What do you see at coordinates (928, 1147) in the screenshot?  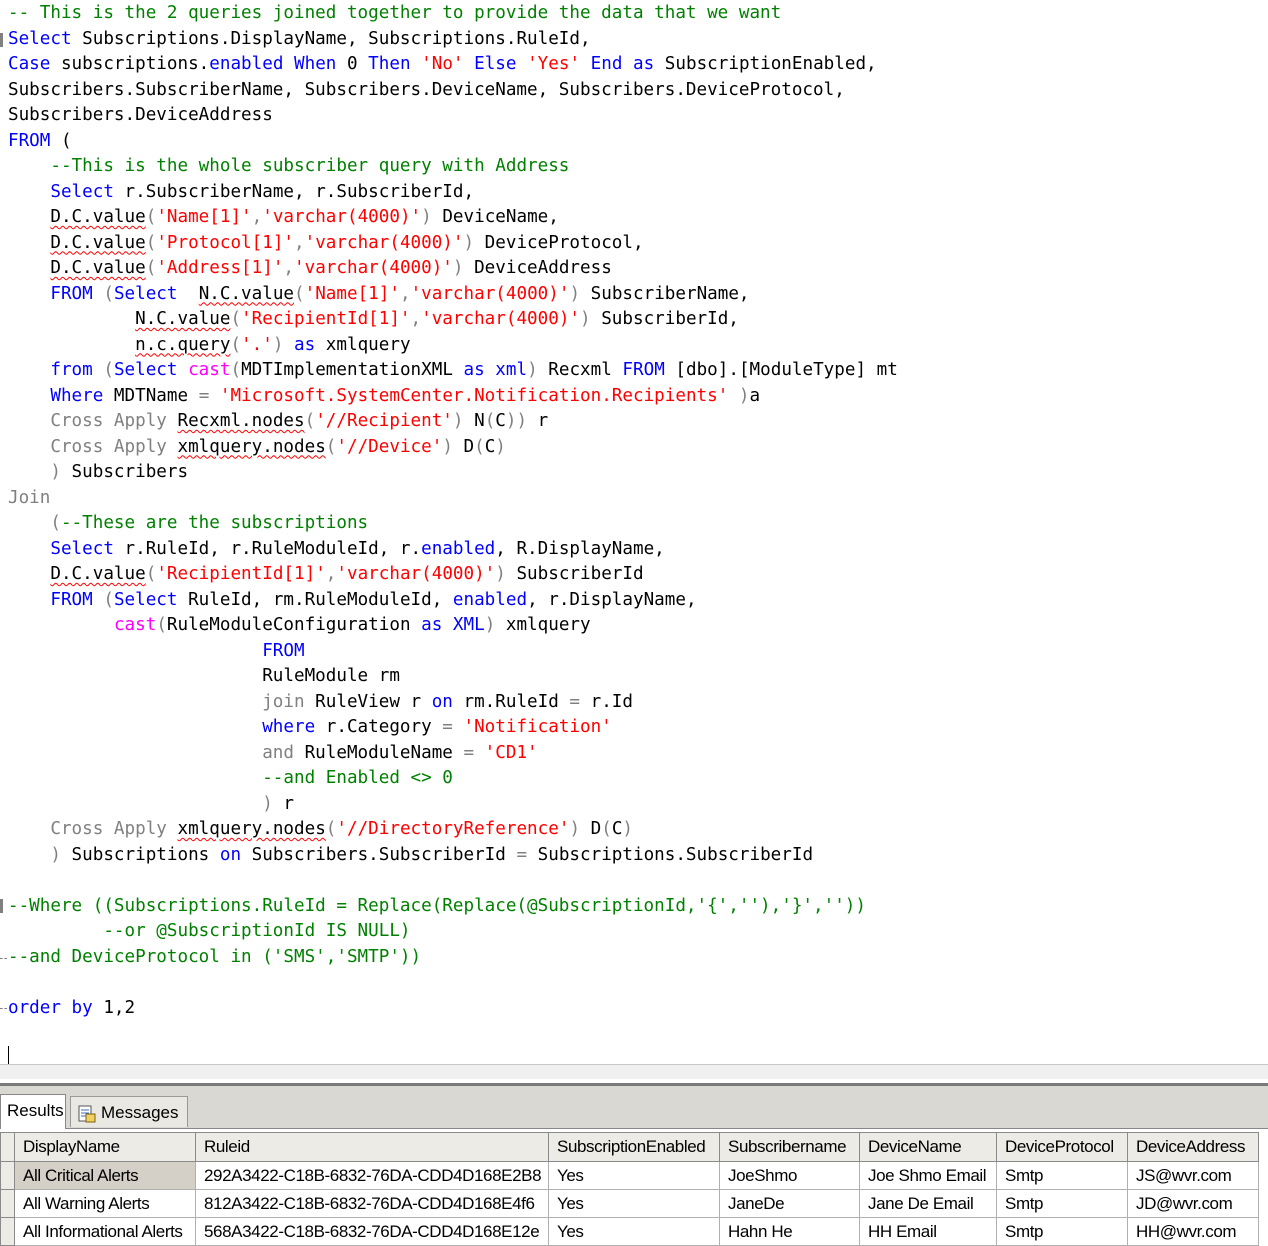 I see `column-header: DeviceName` at bounding box center [928, 1147].